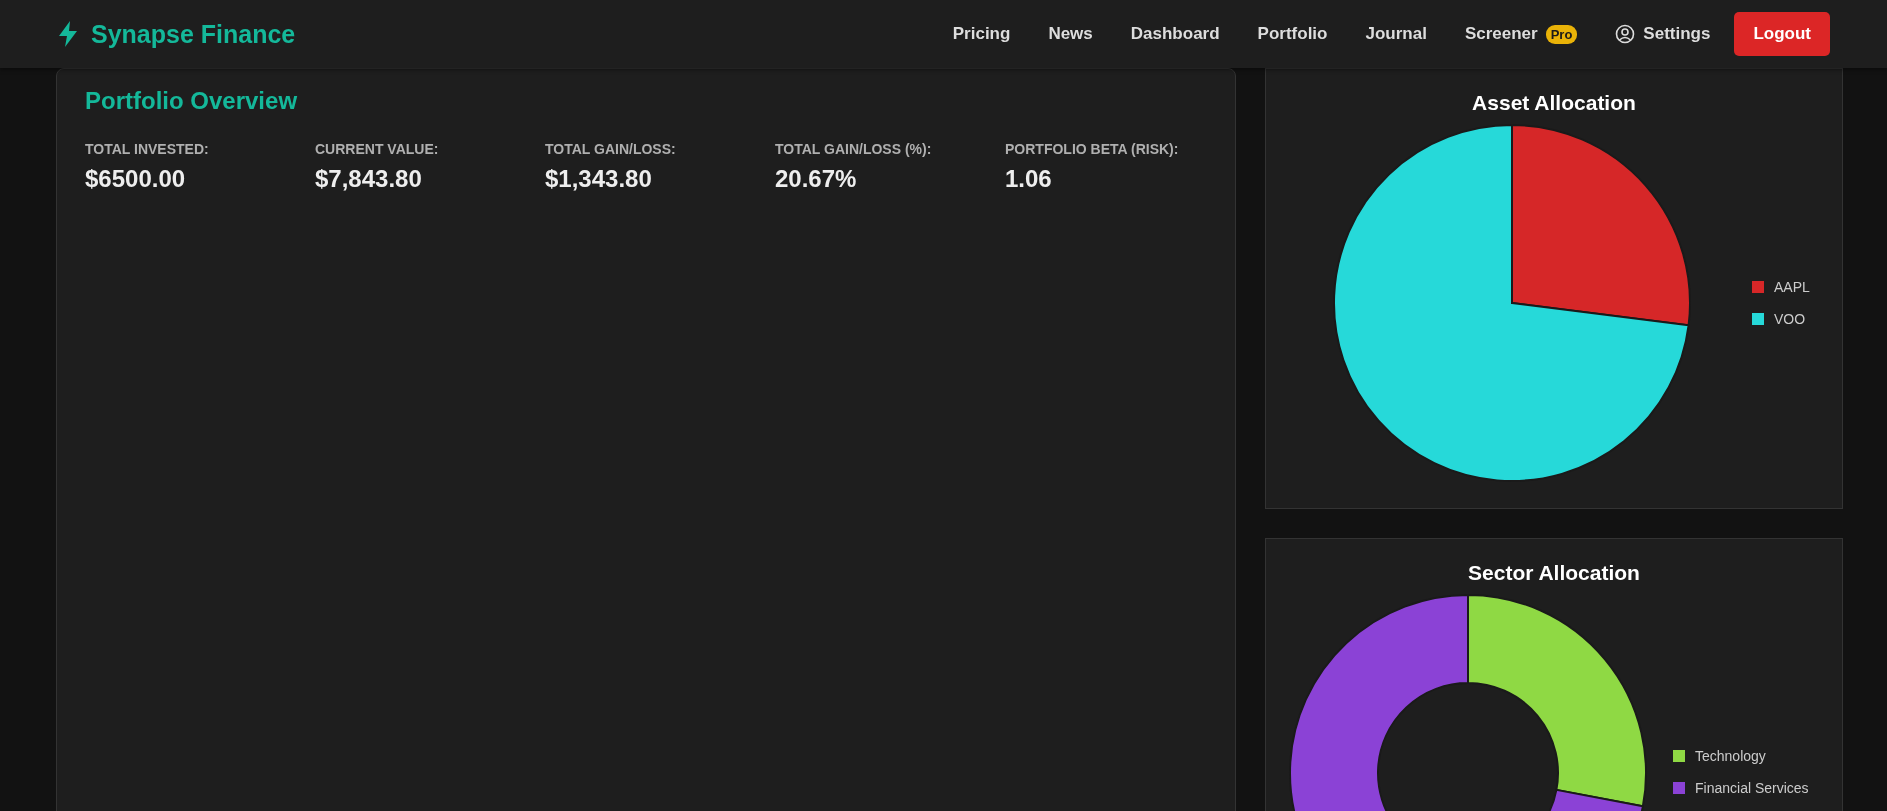 Image resolution: width=1887 pixels, height=811 pixels. Describe the element at coordinates (1554, 573) in the screenshot. I see `chart-title: Sector Allocation` at that location.